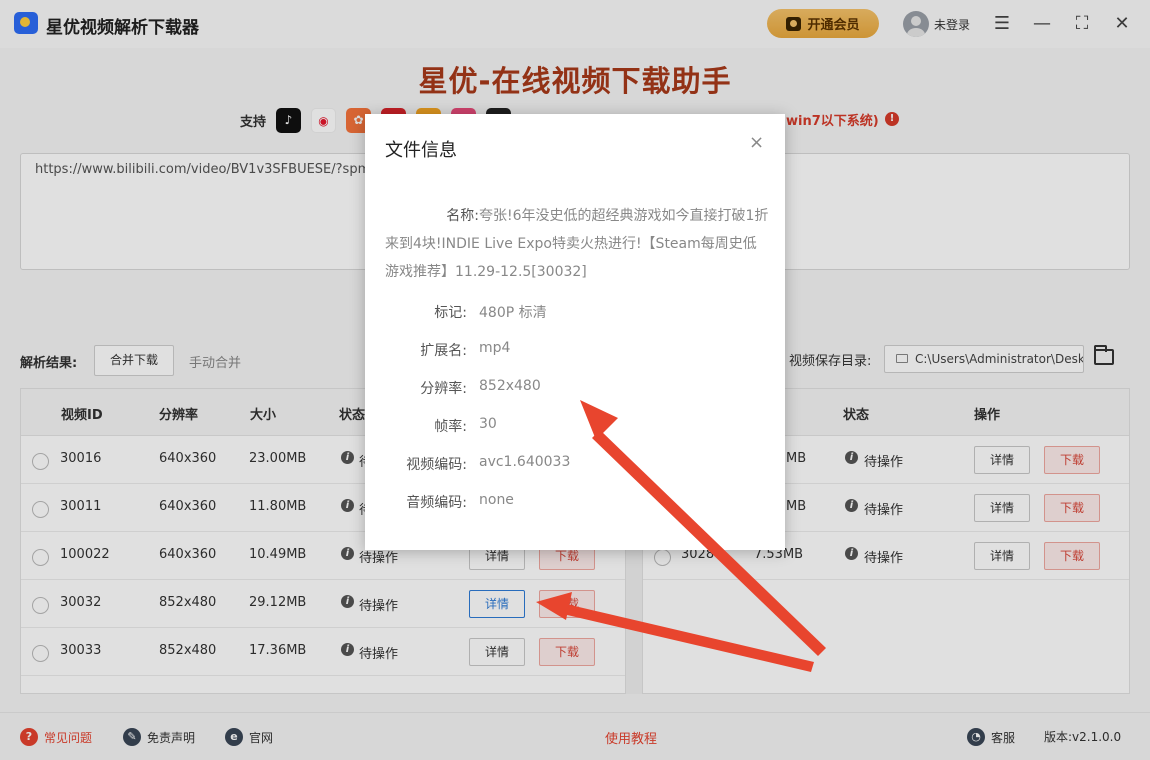 This screenshot has height=760, width=1150. Describe the element at coordinates (421, 150) in the screenshot. I see `modal-title: 文件信息` at that location.